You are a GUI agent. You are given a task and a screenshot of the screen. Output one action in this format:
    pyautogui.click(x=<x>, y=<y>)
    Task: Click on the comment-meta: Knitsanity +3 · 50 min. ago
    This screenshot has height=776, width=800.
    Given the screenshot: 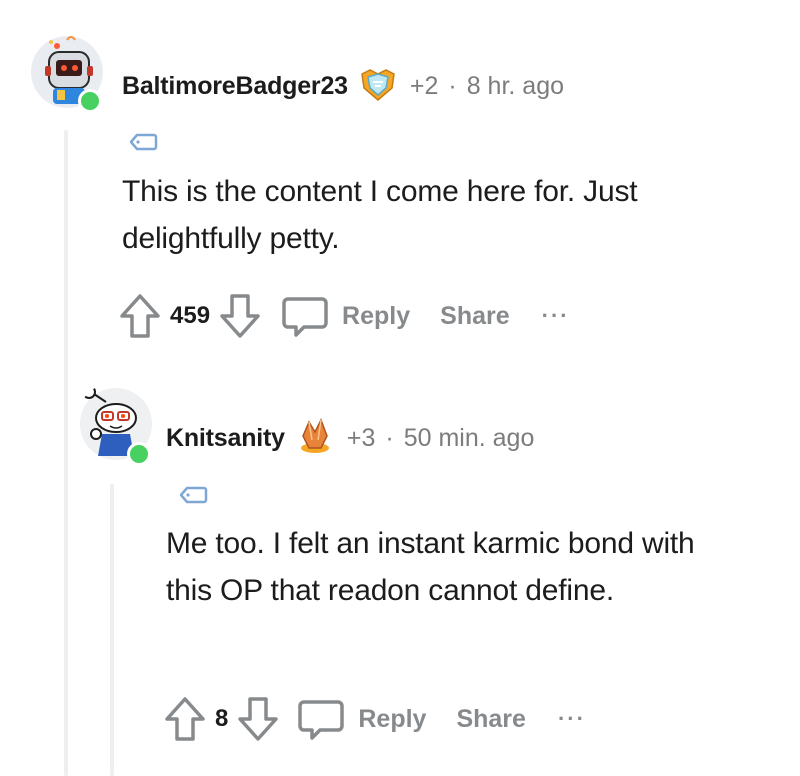 What is the action you would take?
    pyautogui.click(x=350, y=438)
    